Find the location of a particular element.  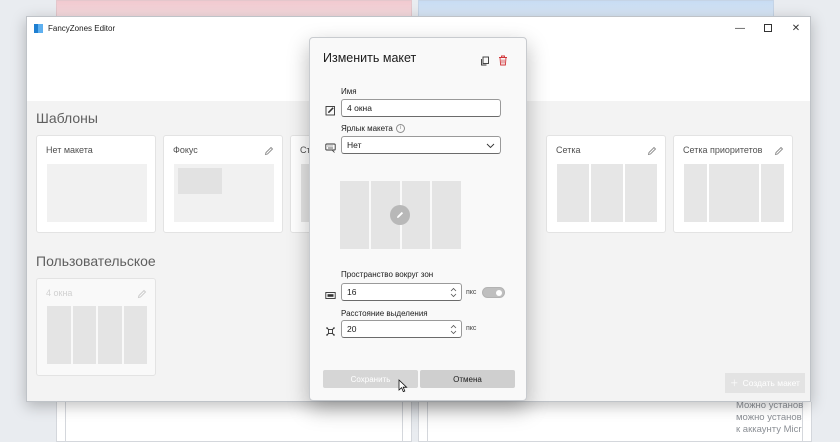

chevron-down-icon is located at coordinates (490, 145).